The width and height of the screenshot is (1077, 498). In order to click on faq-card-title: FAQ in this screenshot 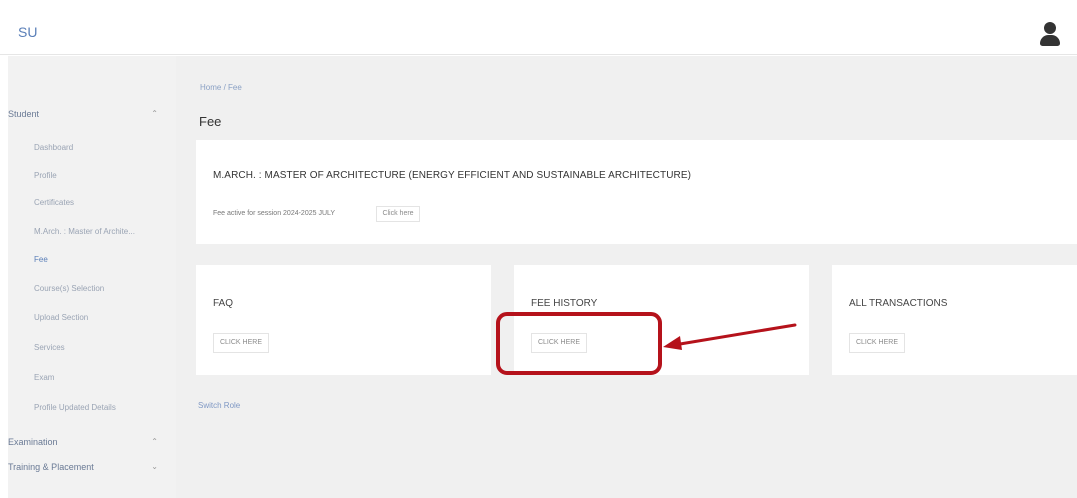, I will do `click(223, 303)`.